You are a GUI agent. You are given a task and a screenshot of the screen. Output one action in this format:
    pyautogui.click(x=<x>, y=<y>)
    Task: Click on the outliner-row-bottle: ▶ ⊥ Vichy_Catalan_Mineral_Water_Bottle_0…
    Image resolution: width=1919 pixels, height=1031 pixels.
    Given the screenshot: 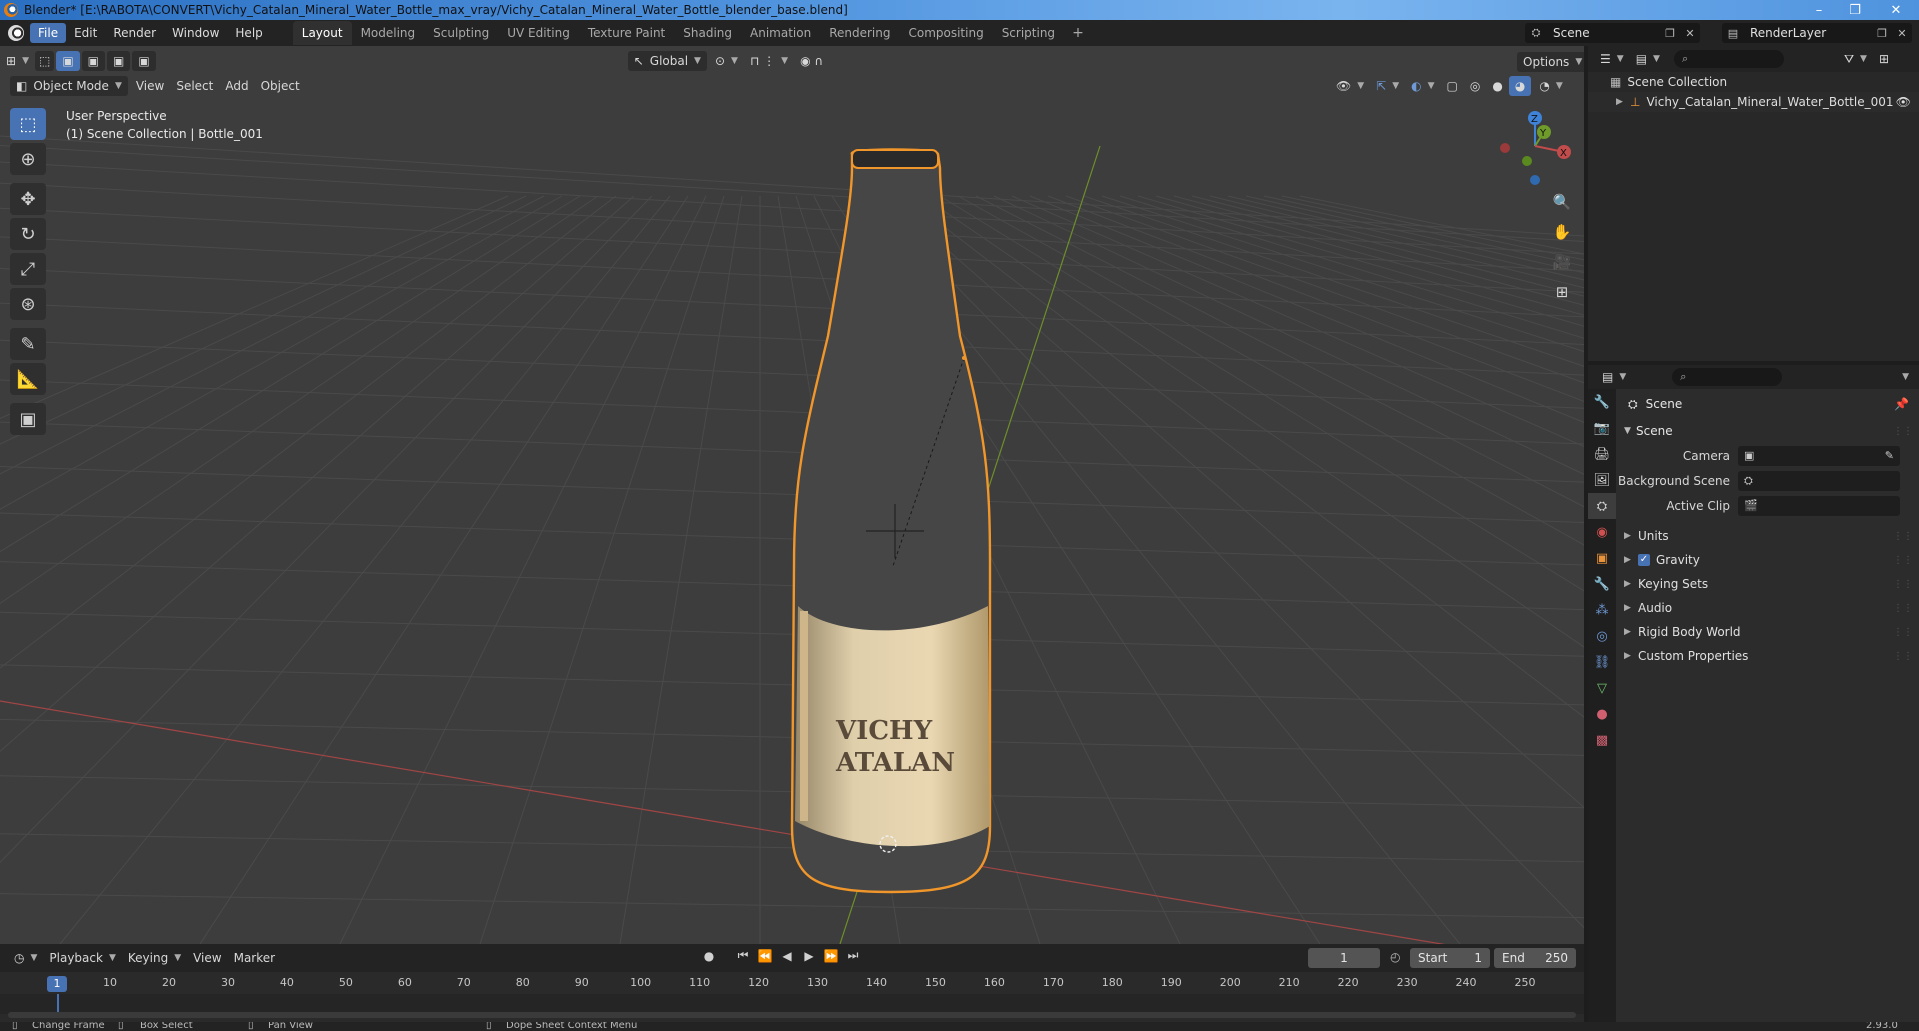 What is the action you would take?
    pyautogui.click(x=1753, y=102)
    